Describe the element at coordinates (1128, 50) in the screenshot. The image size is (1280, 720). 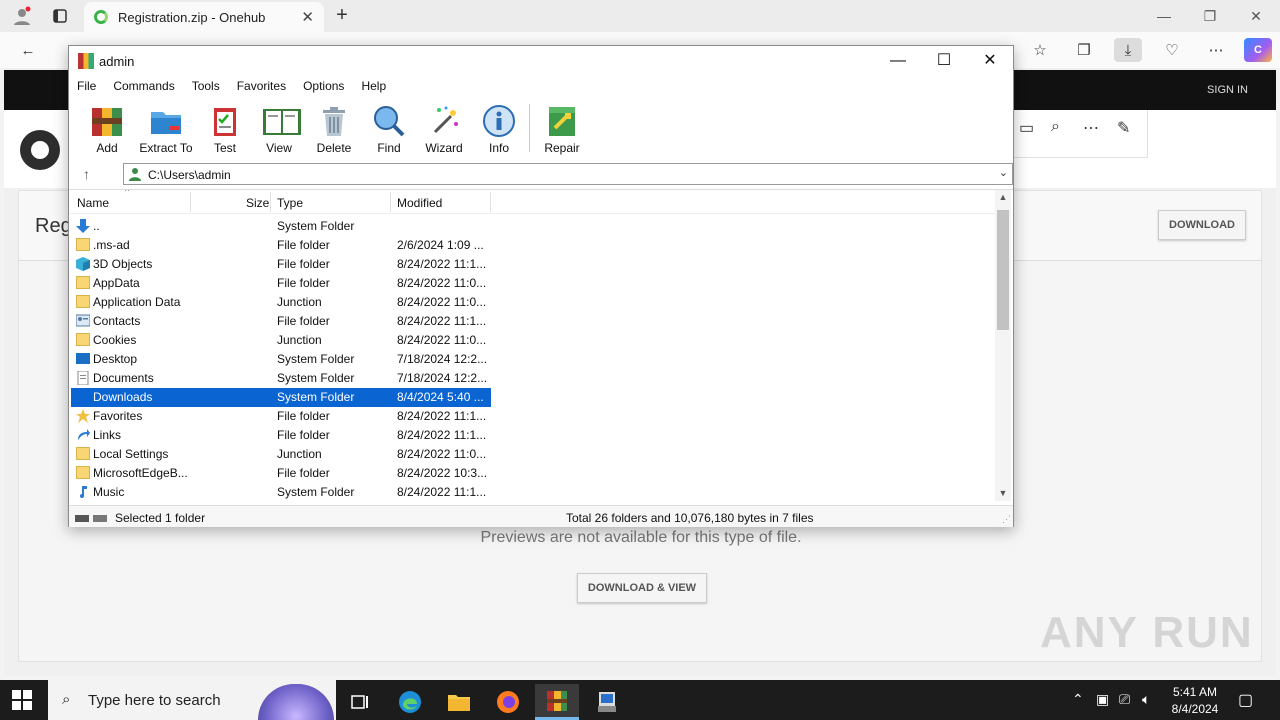
I see `downloads-icon: ⤓` at that location.